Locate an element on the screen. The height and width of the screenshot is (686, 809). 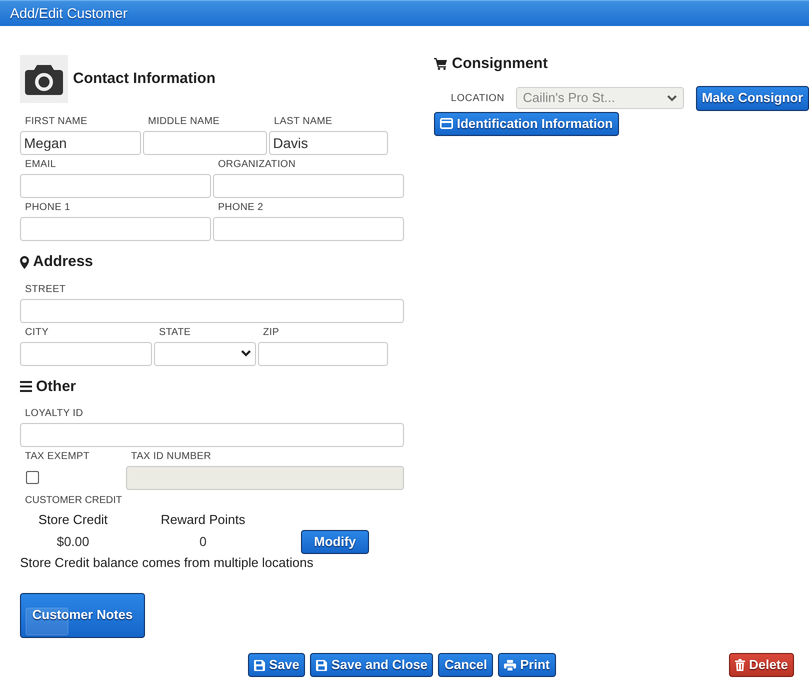
printer-icon is located at coordinates (510, 665).